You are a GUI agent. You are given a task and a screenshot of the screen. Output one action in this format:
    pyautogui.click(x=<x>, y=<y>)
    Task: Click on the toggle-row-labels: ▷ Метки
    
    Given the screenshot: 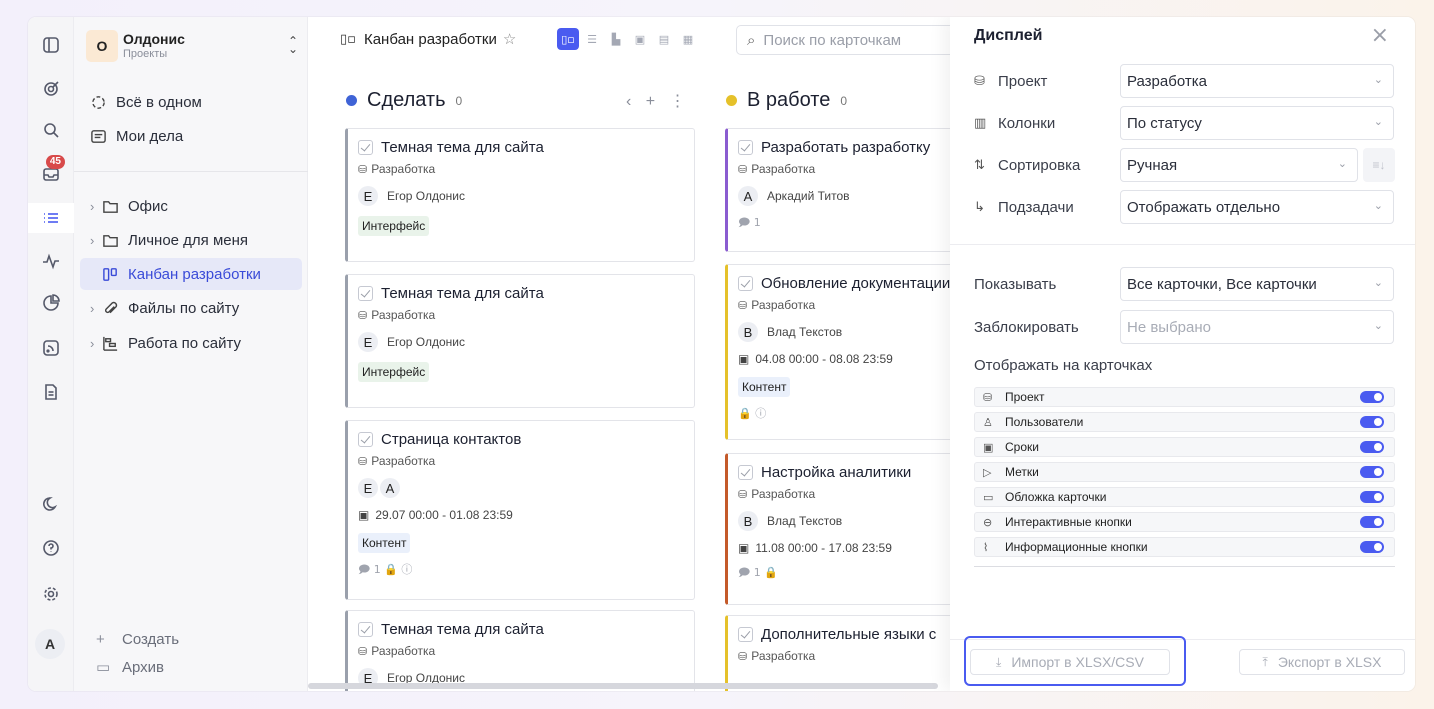 What is the action you would take?
    pyautogui.click(x=1184, y=472)
    